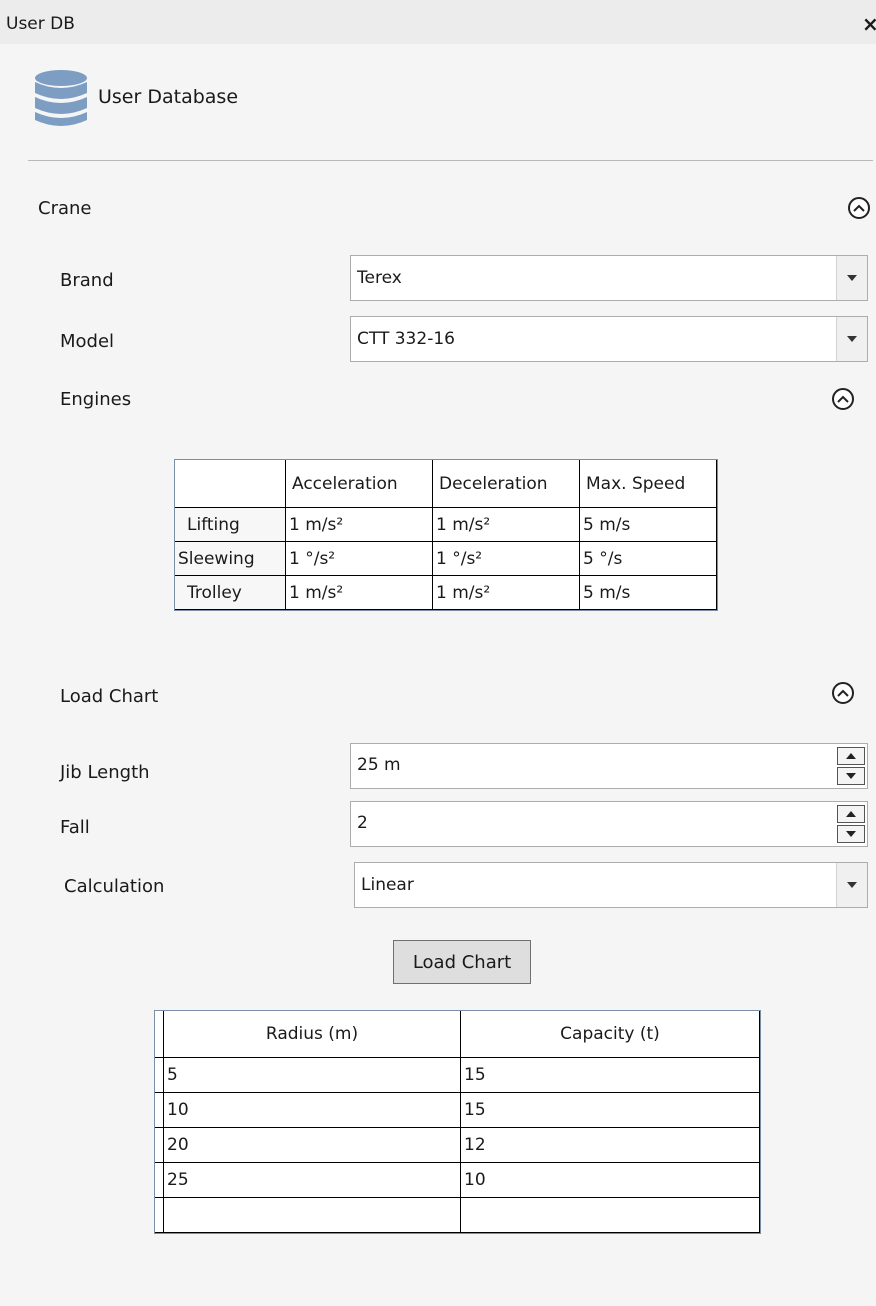 This screenshot has height=1306, width=876. I want to click on calculation-label: Calculation, so click(114, 886).